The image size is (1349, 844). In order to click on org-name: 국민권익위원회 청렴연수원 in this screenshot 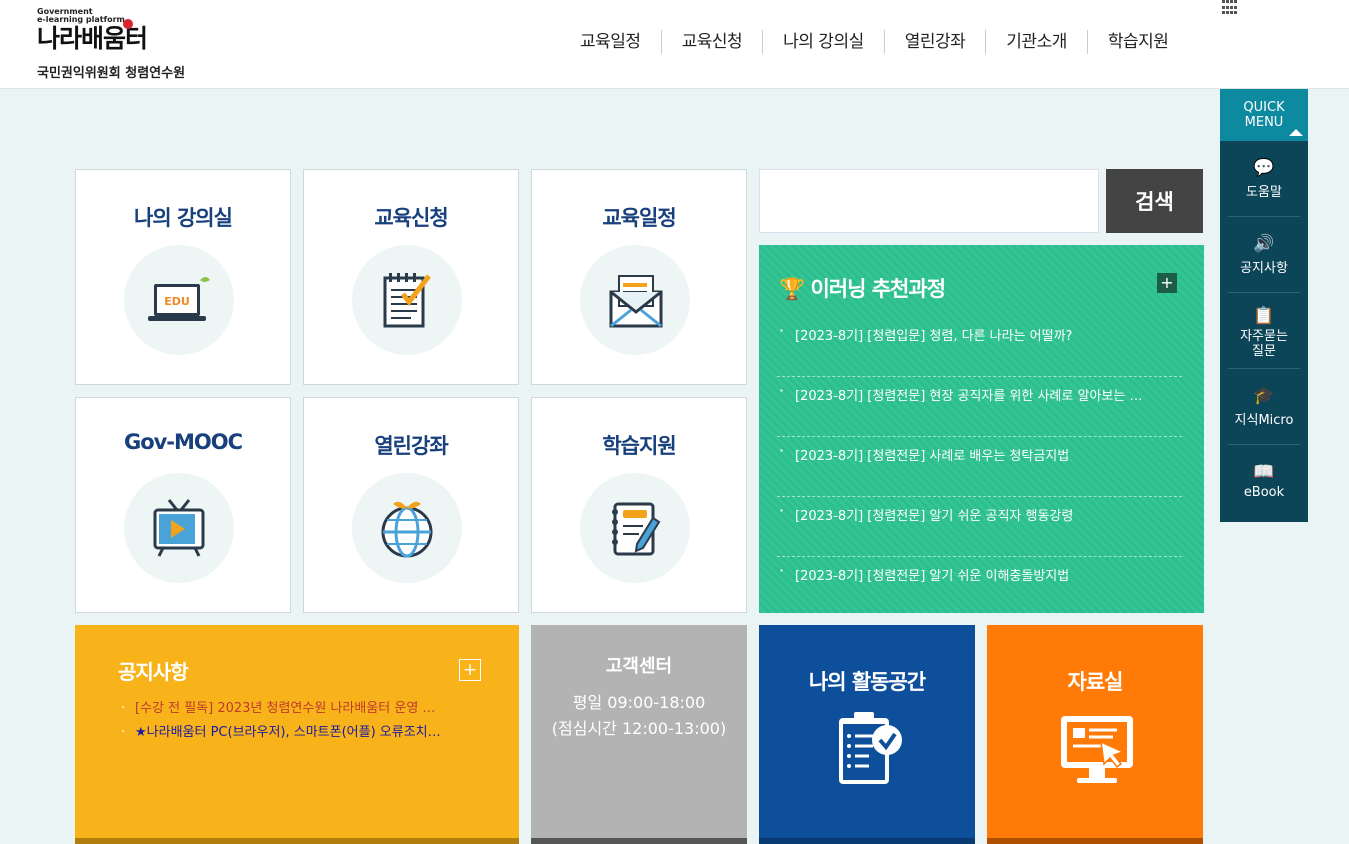, I will do `click(111, 73)`.